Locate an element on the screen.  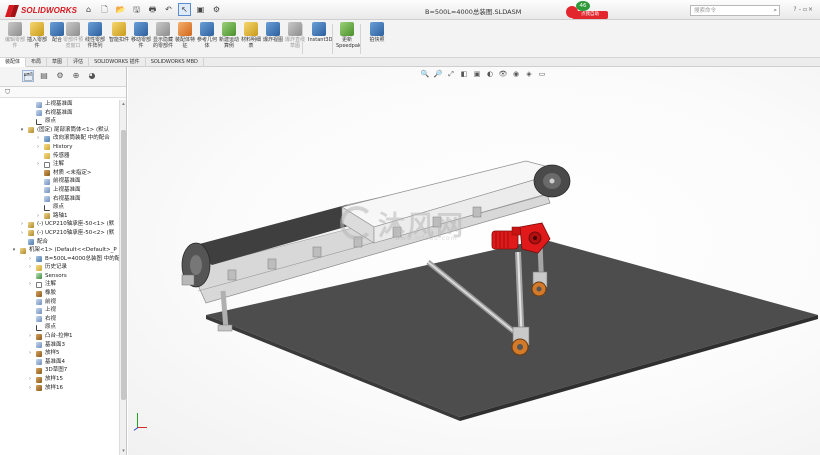
tree-item: › (-) UCP210轴承座-50<2> (默 is located at coordinates (59, 233).